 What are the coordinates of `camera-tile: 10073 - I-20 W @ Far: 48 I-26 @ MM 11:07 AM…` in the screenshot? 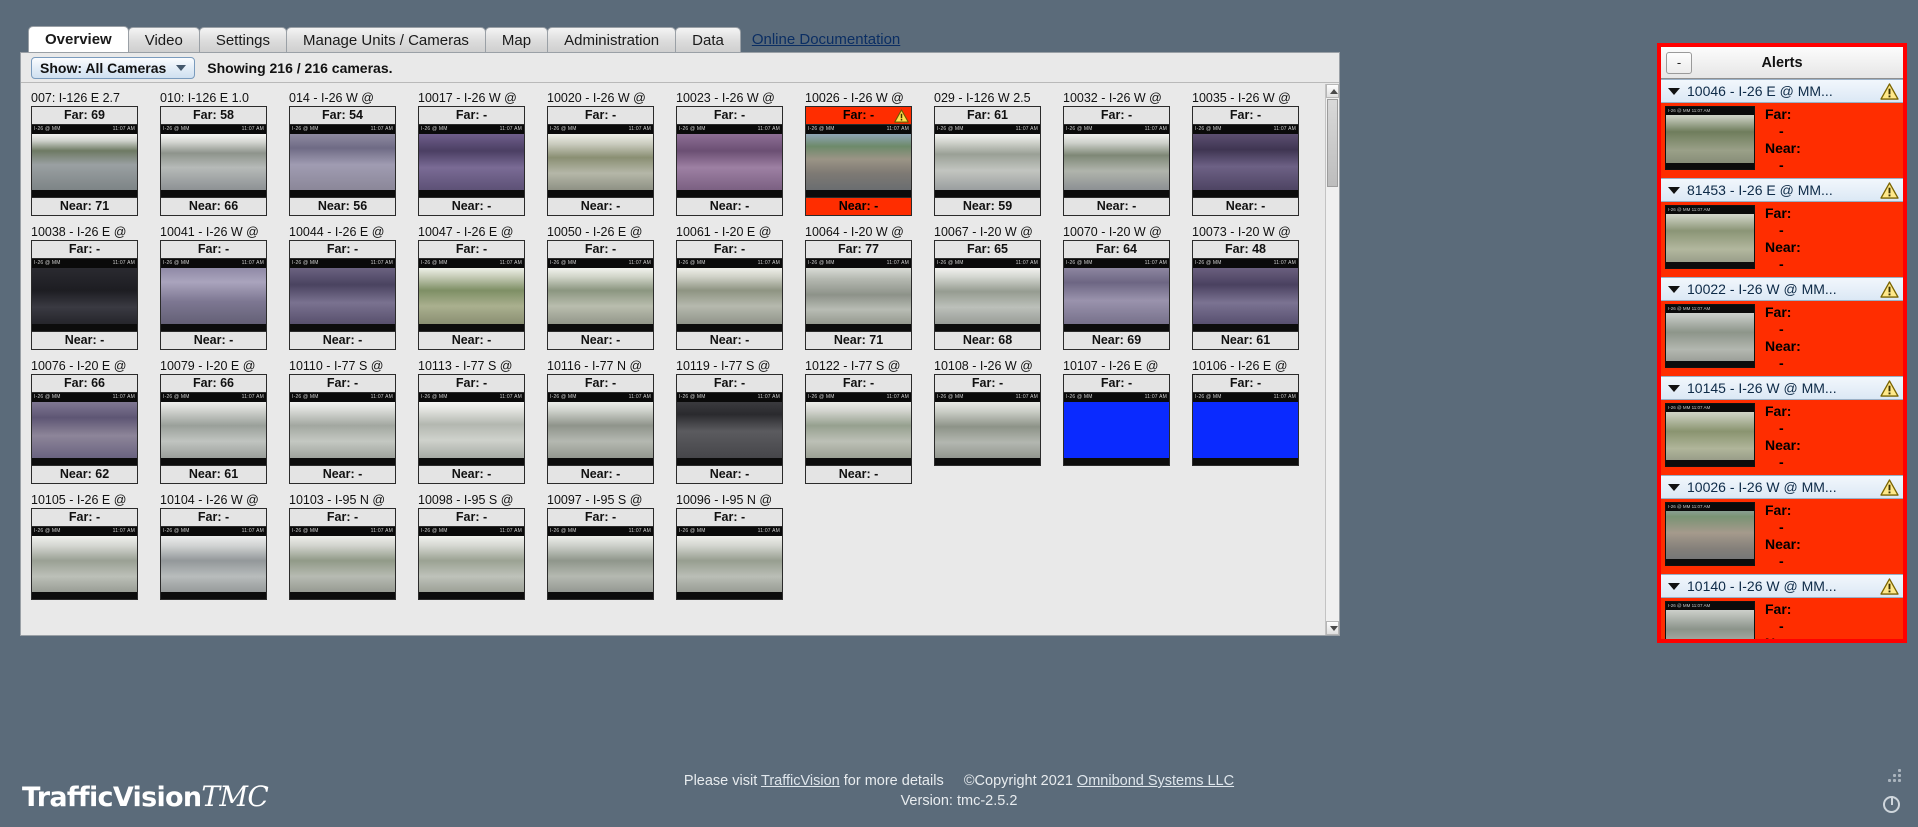 It's located at (1252, 287).